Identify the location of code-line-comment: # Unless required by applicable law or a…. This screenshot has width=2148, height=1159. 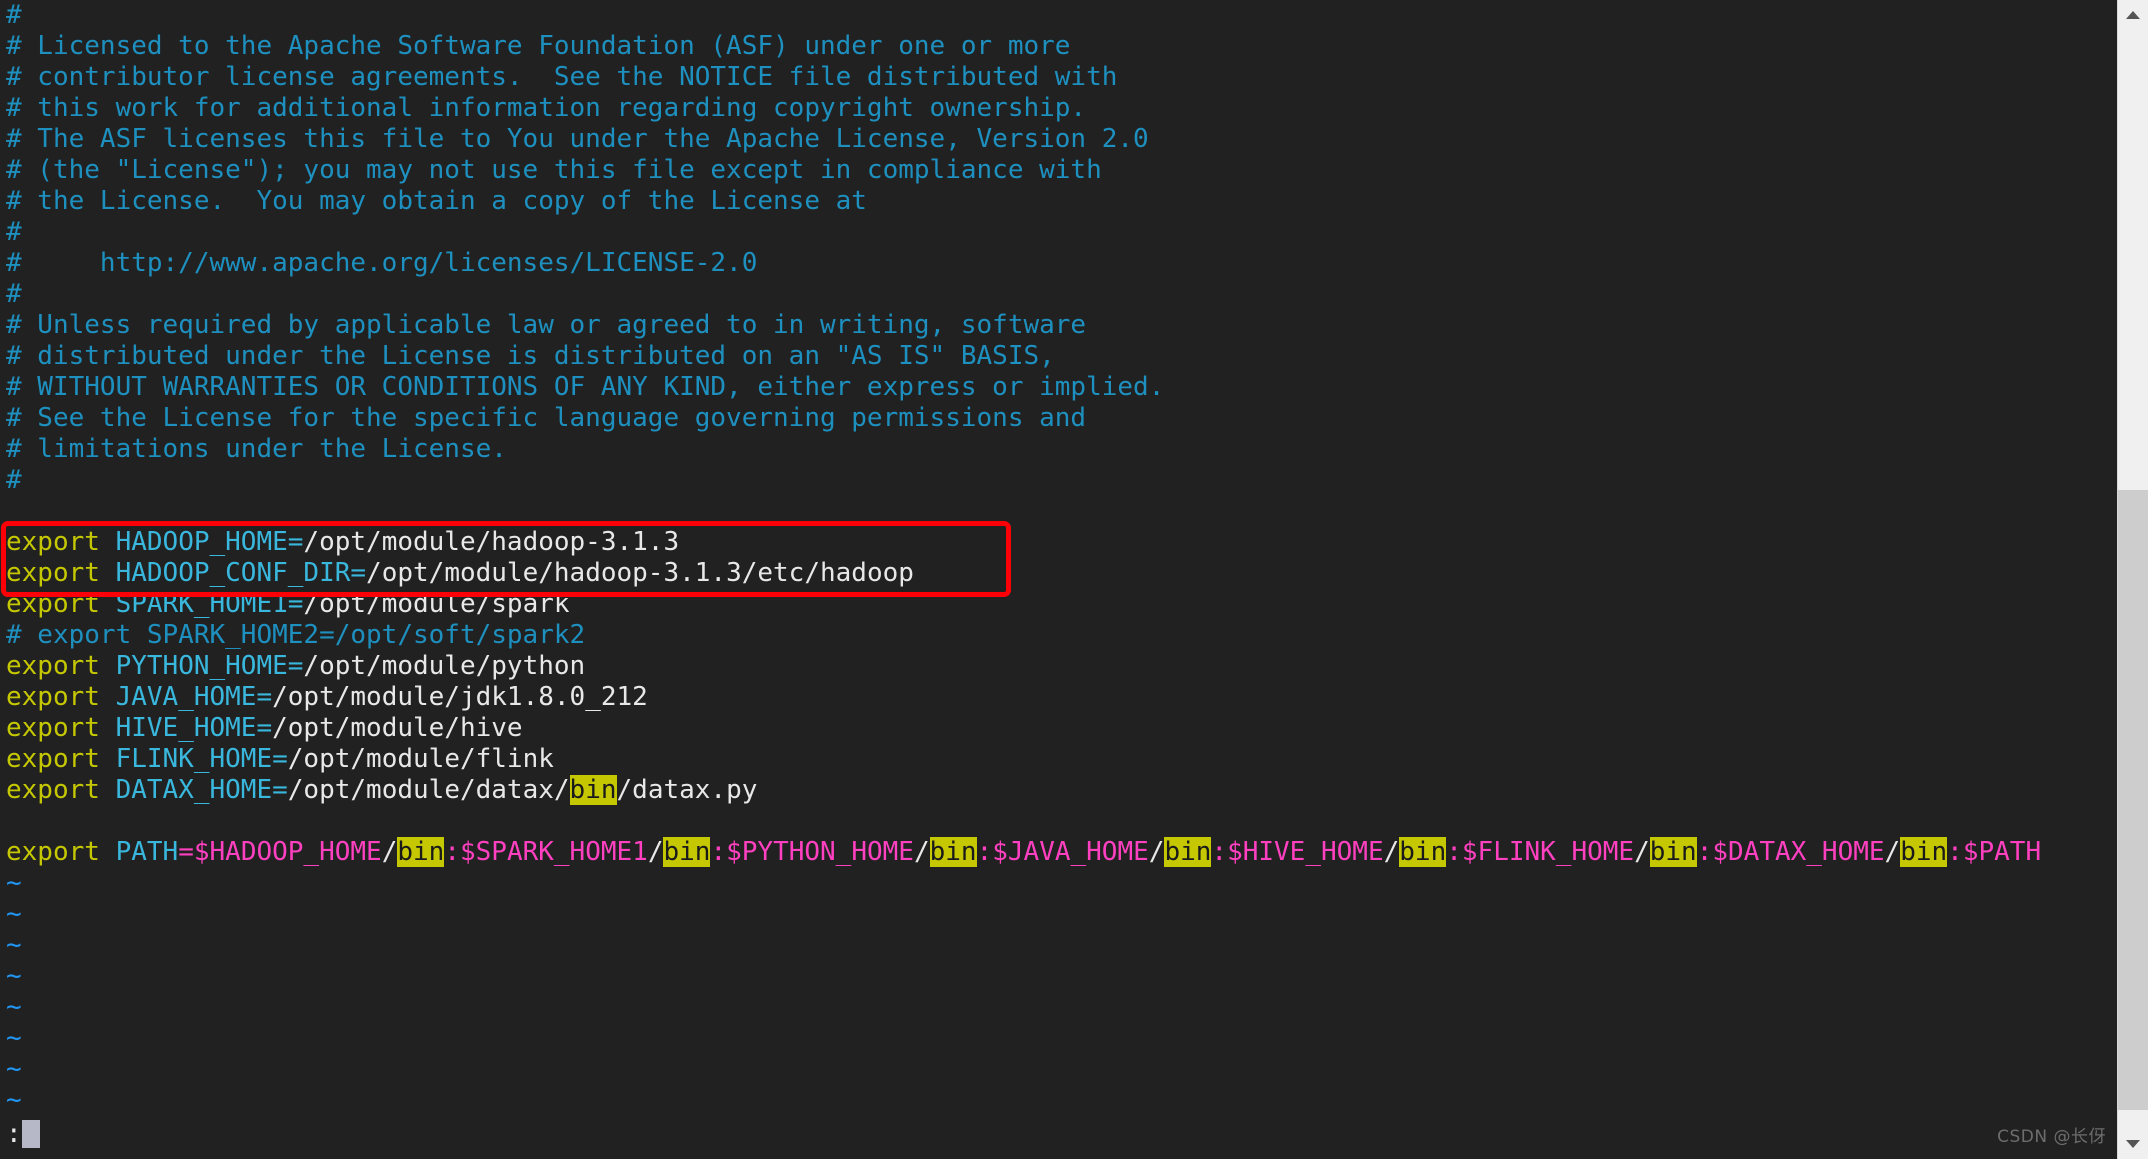
(1059, 325).